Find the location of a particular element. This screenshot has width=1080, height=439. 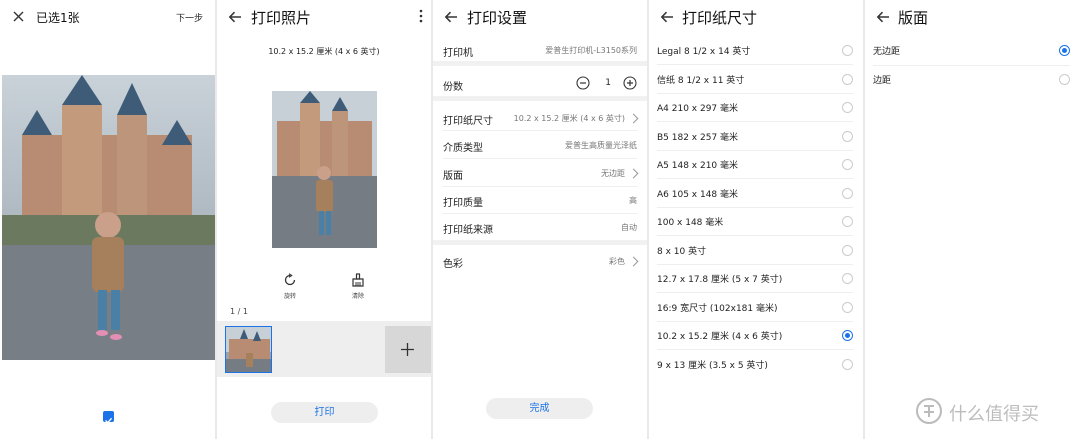

paper-size-option-label: 10.2 x 15.2 厘米 (4 x 6 英寸) is located at coordinates (720, 337).